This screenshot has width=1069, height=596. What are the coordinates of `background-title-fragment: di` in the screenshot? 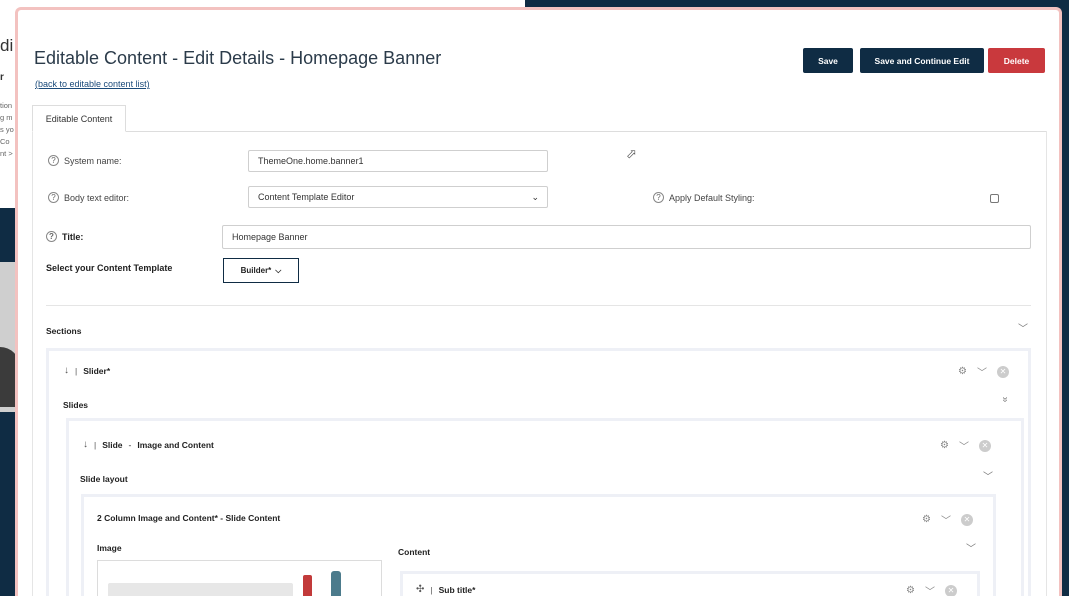 It's located at (7, 45).